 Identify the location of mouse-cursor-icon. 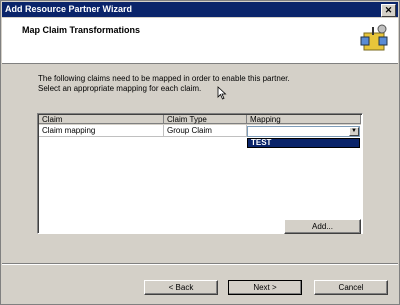
(222, 93).